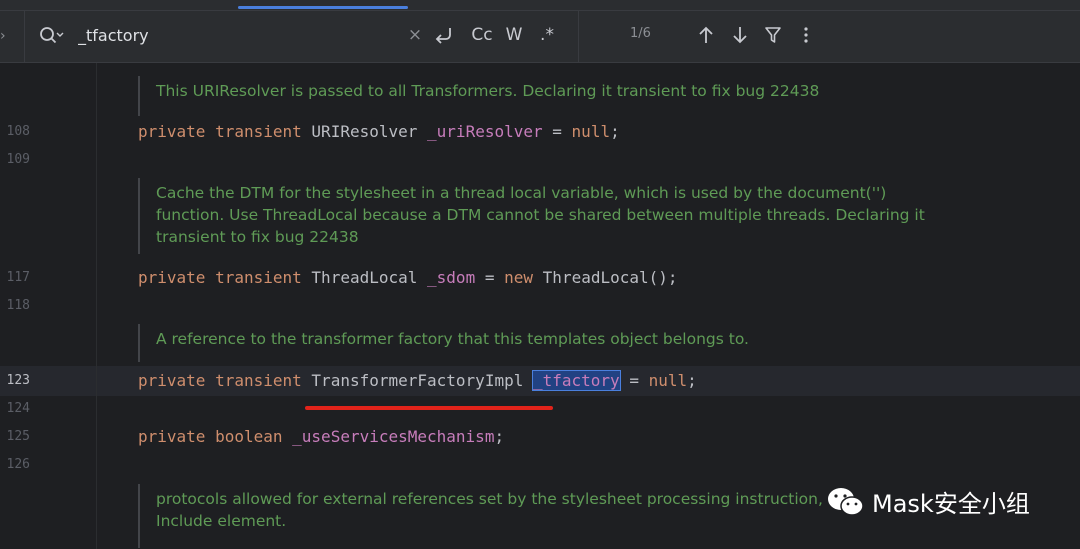  I want to click on active-tab-indicator, so click(323, 7).